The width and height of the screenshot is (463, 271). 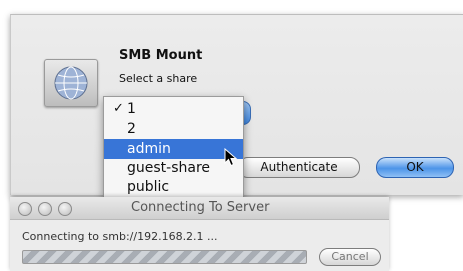 What do you see at coordinates (415, 167) in the screenshot?
I see `ok-button: OK` at bounding box center [415, 167].